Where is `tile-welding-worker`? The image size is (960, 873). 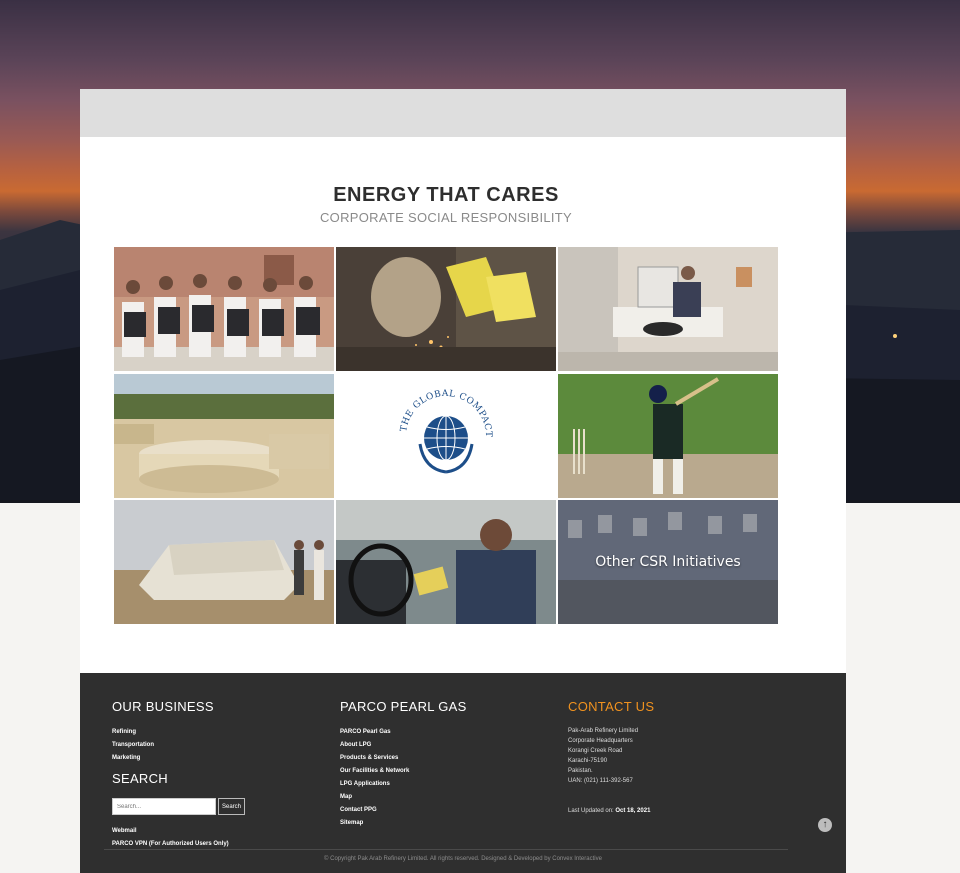
tile-welding-worker is located at coordinates (446, 309).